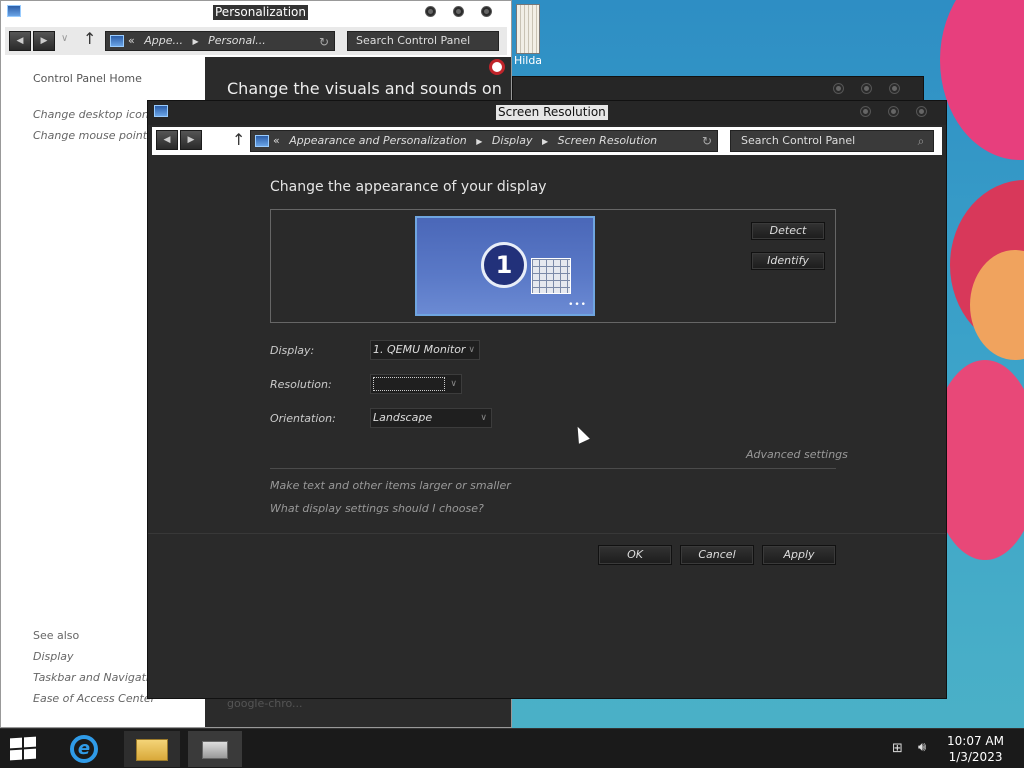  I want to click on folder-icon, so click(152, 750).